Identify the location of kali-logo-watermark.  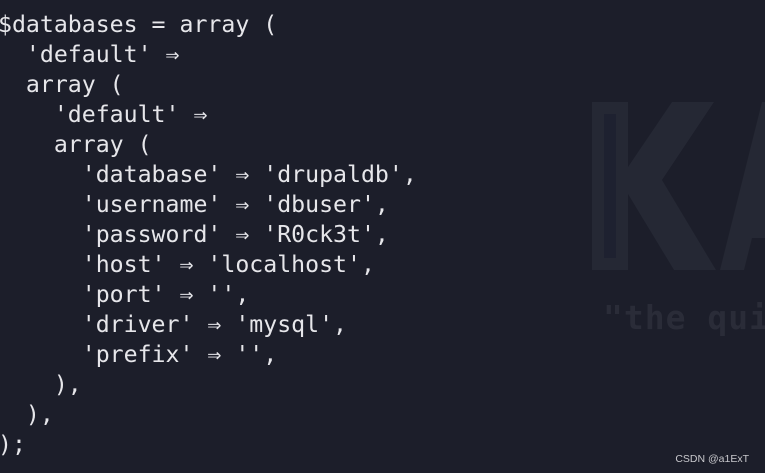
(678, 187).